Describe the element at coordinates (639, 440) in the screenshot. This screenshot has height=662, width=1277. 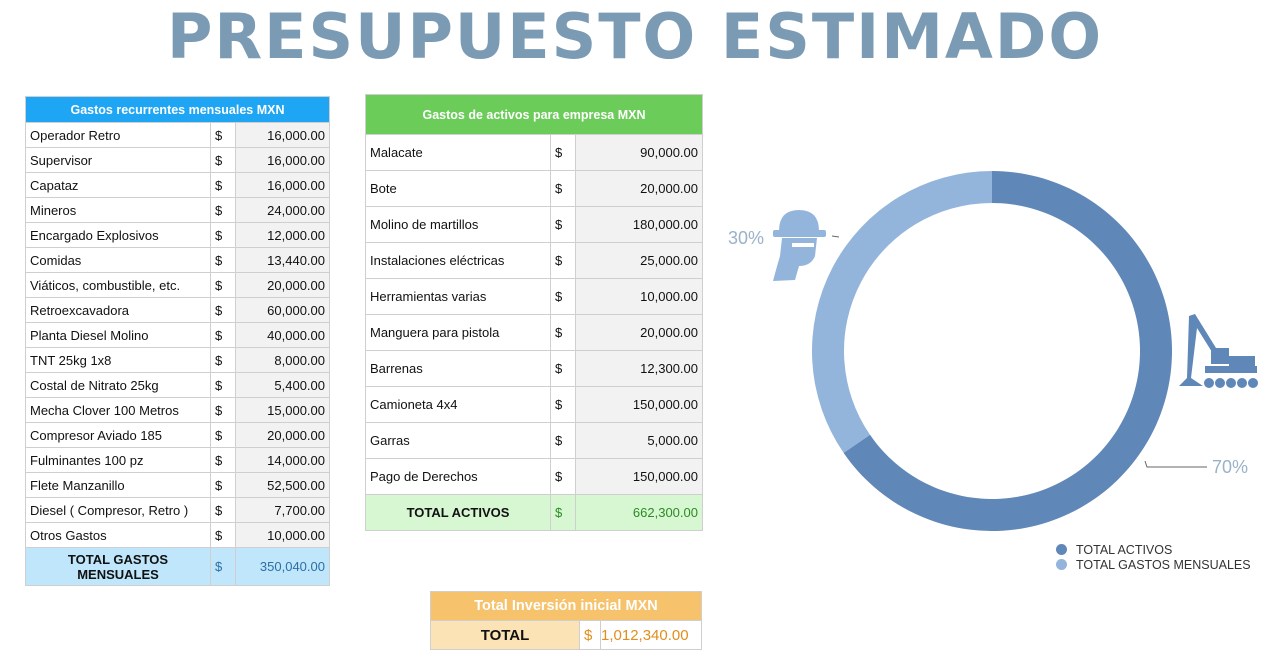
I see `asset-amount: 5,000.00` at that location.